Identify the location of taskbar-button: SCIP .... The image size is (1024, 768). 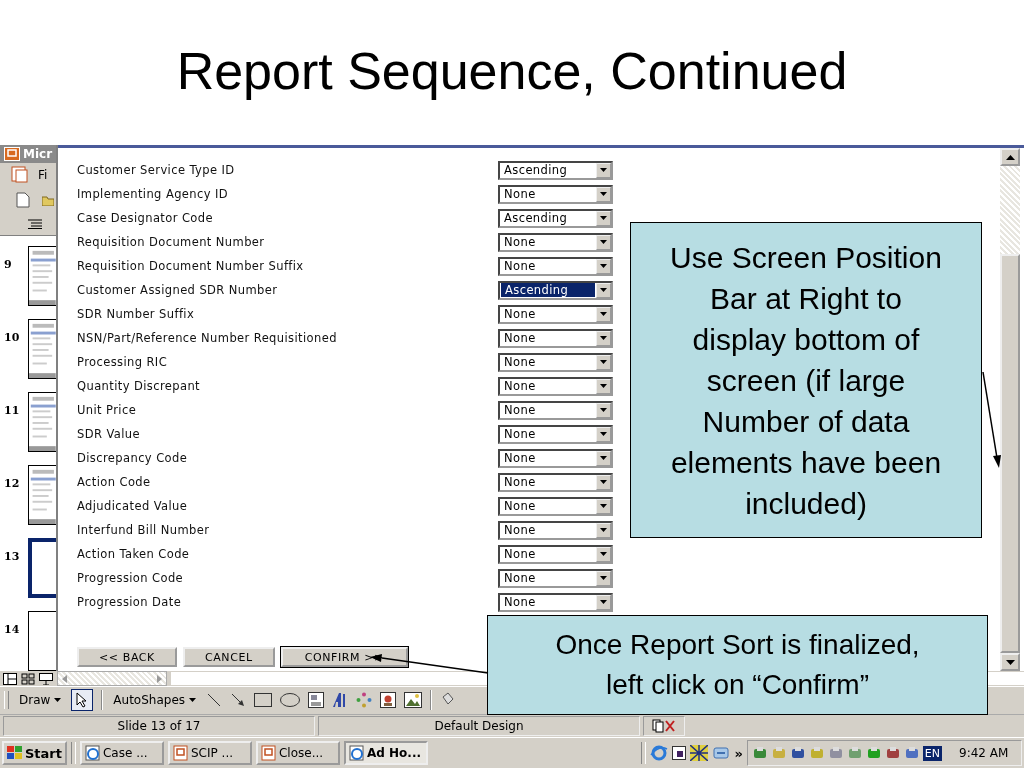
(210, 753).